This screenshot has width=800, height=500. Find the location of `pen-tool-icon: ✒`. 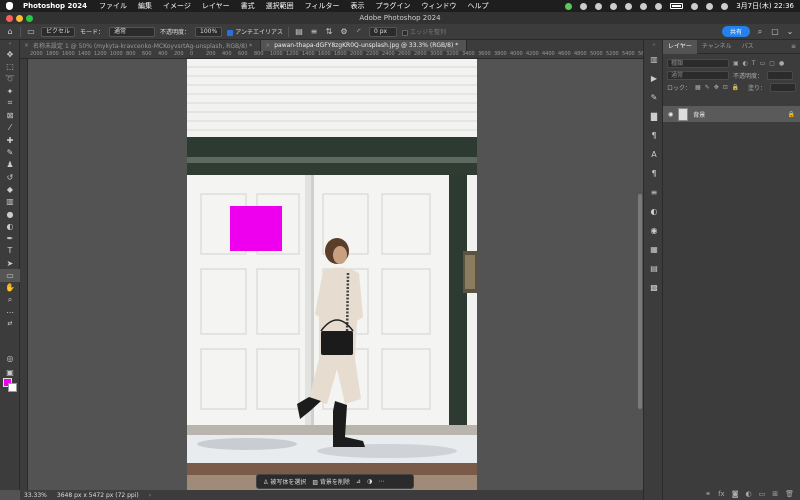

pen-tool-icon: ✒ is located at coordinates (10, 238).